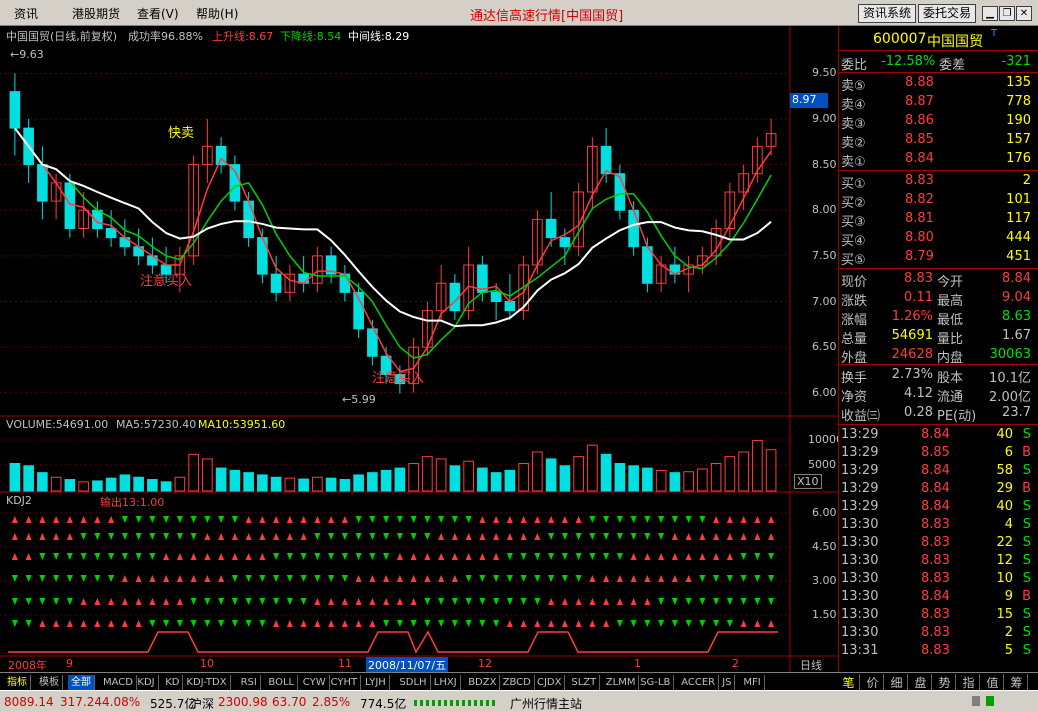 This screenshot has height=712, width=1038. Describe the element at coordinates (1018, 158) in the screenshot. I see `sell-level-cell: 176` at that location.